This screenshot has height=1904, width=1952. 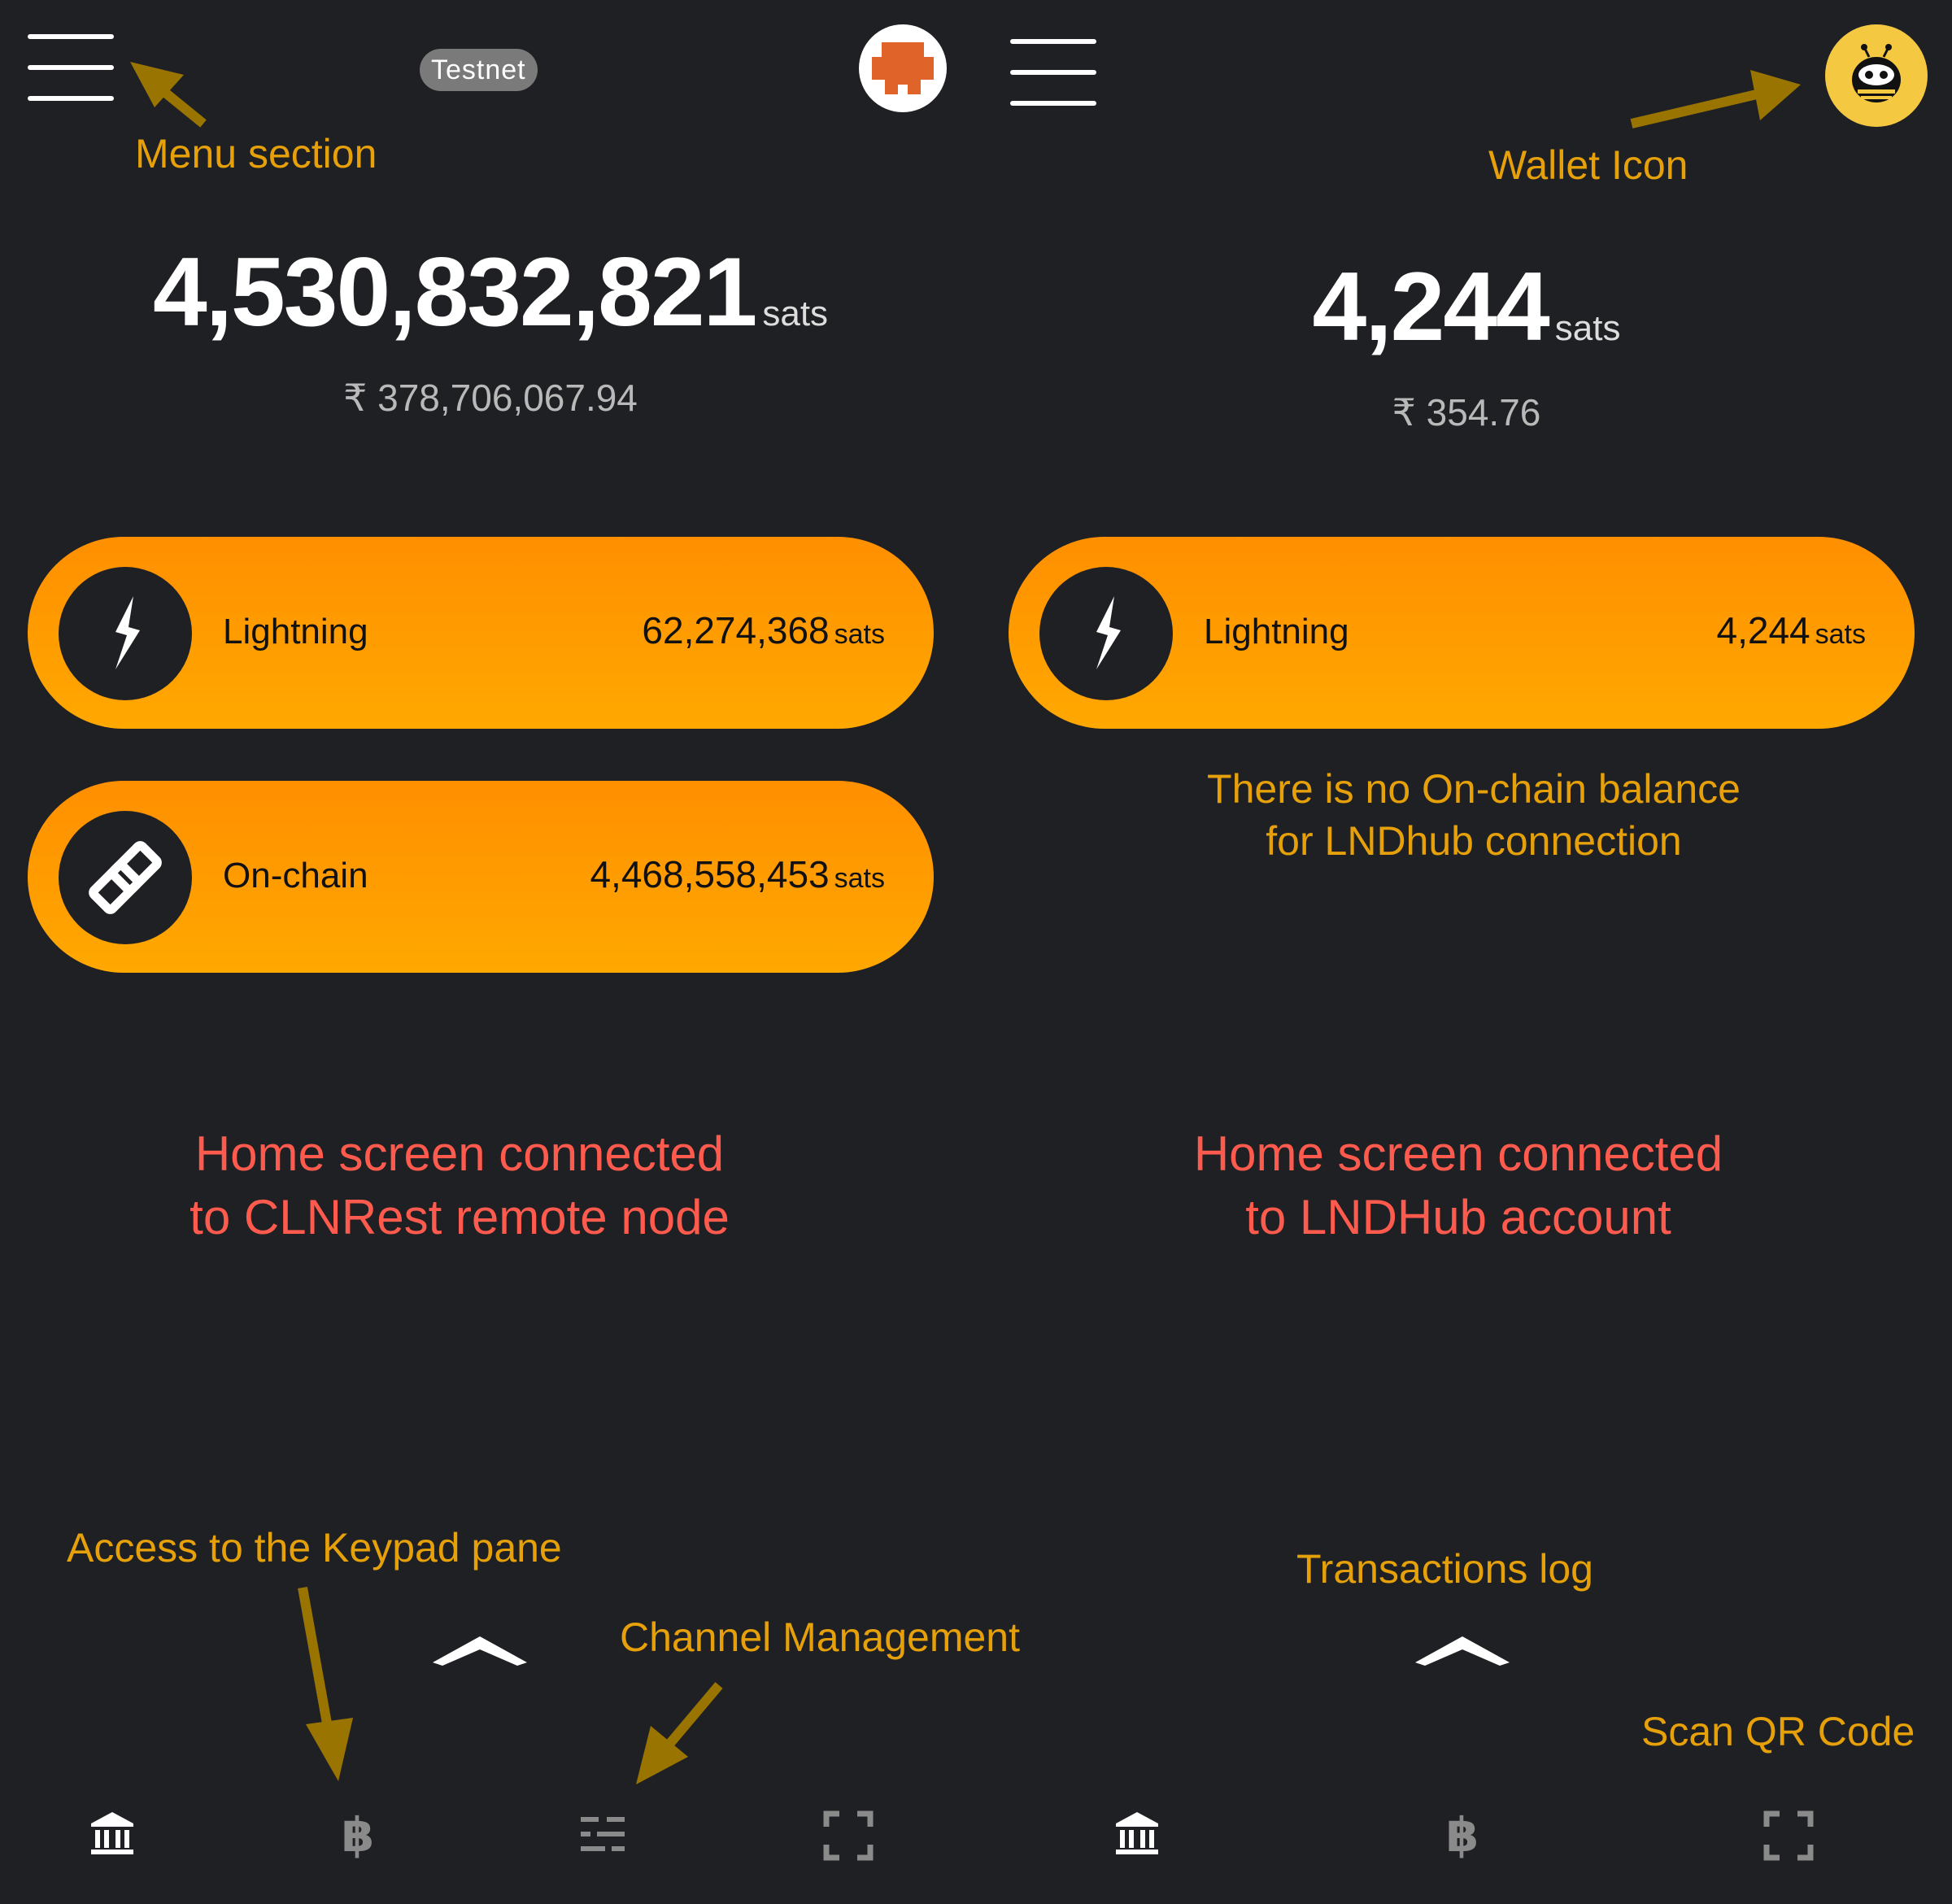 I want to click on lightning-balance-card: Lightning 62,274,368 sats, so click(x=481, y=633).